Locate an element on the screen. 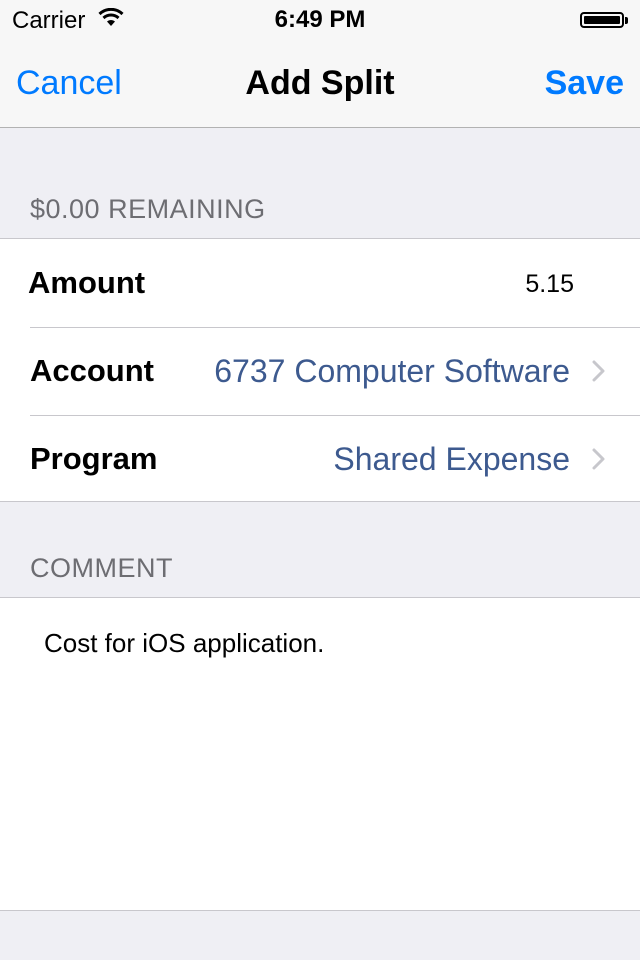  amount-label: Amount is located at coordinates (87, 282).